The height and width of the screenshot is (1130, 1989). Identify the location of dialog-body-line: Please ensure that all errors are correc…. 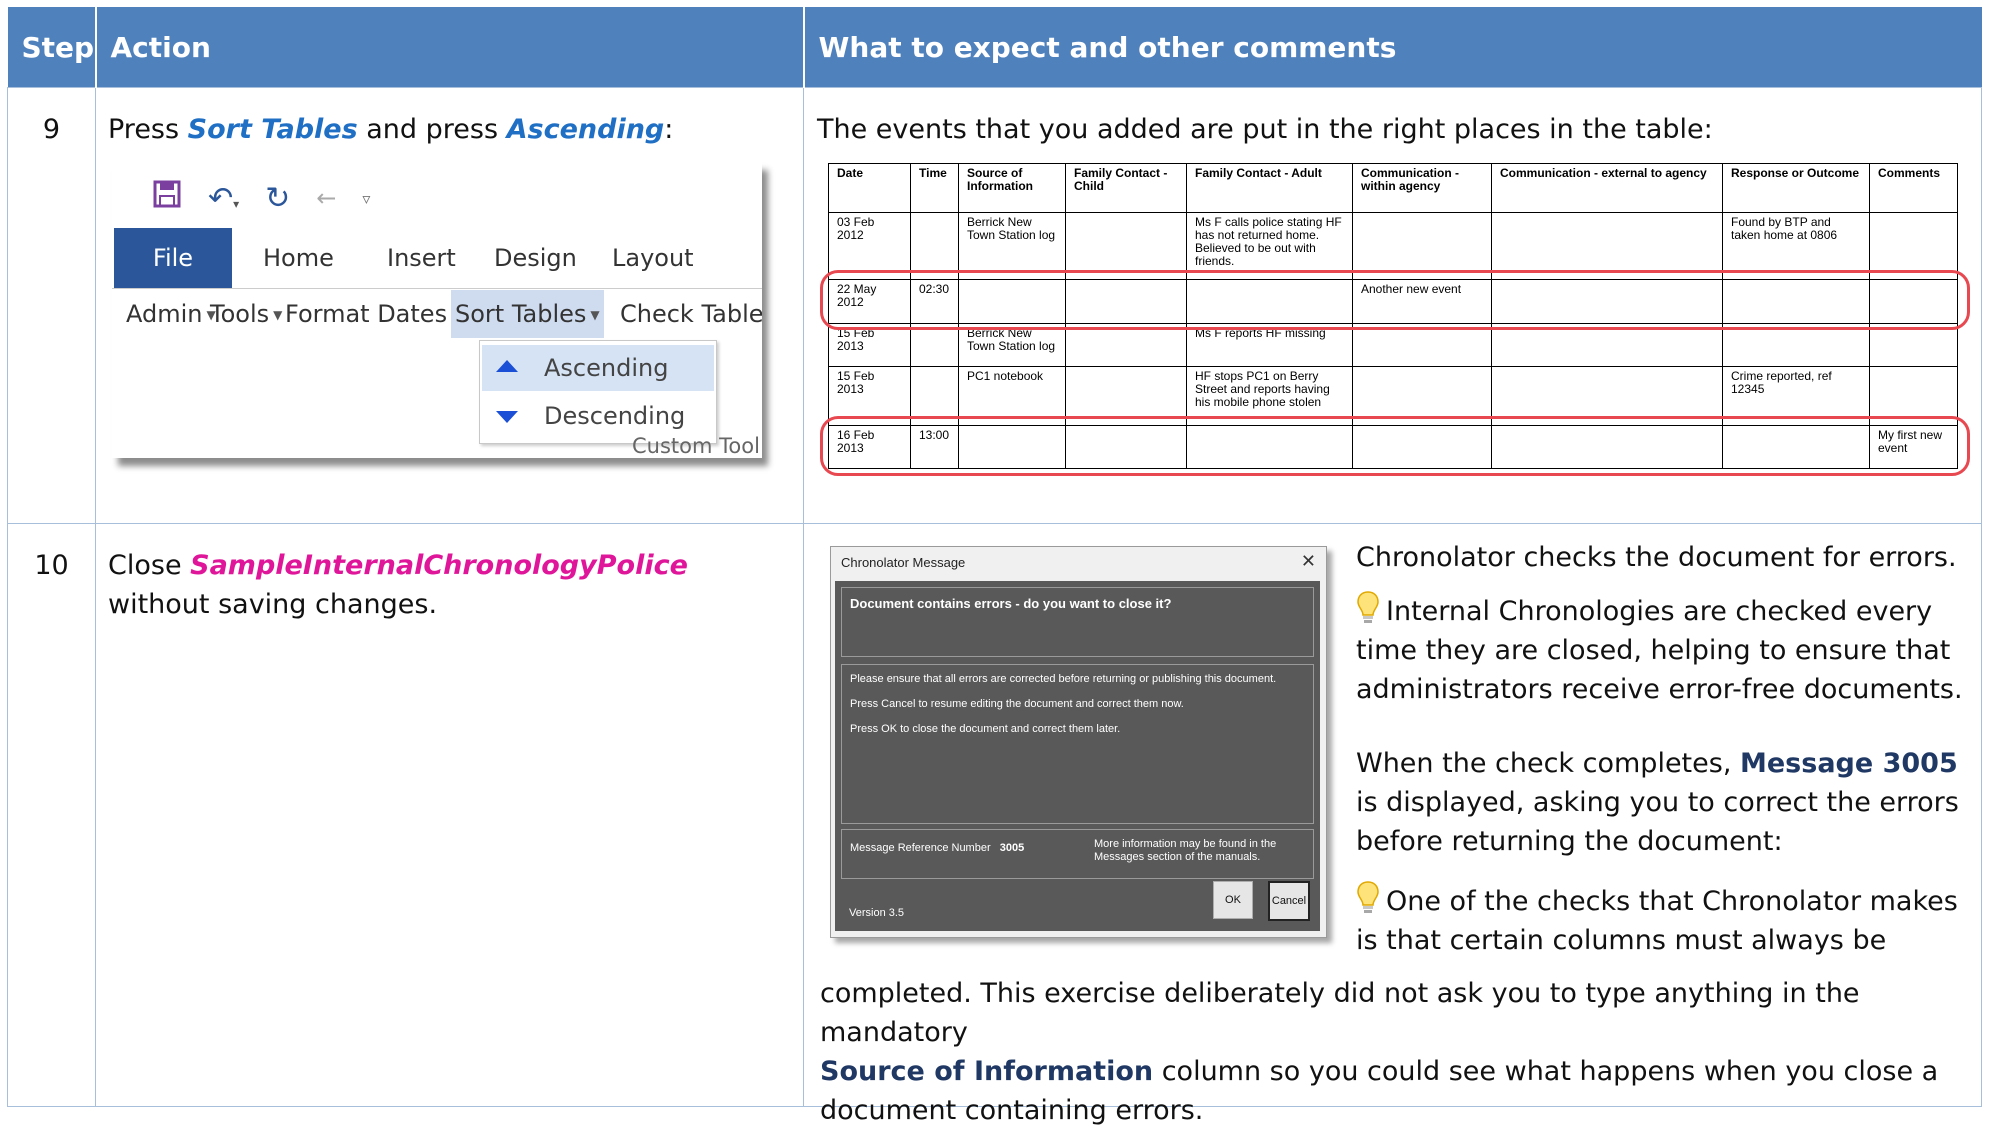
(1063, 679).